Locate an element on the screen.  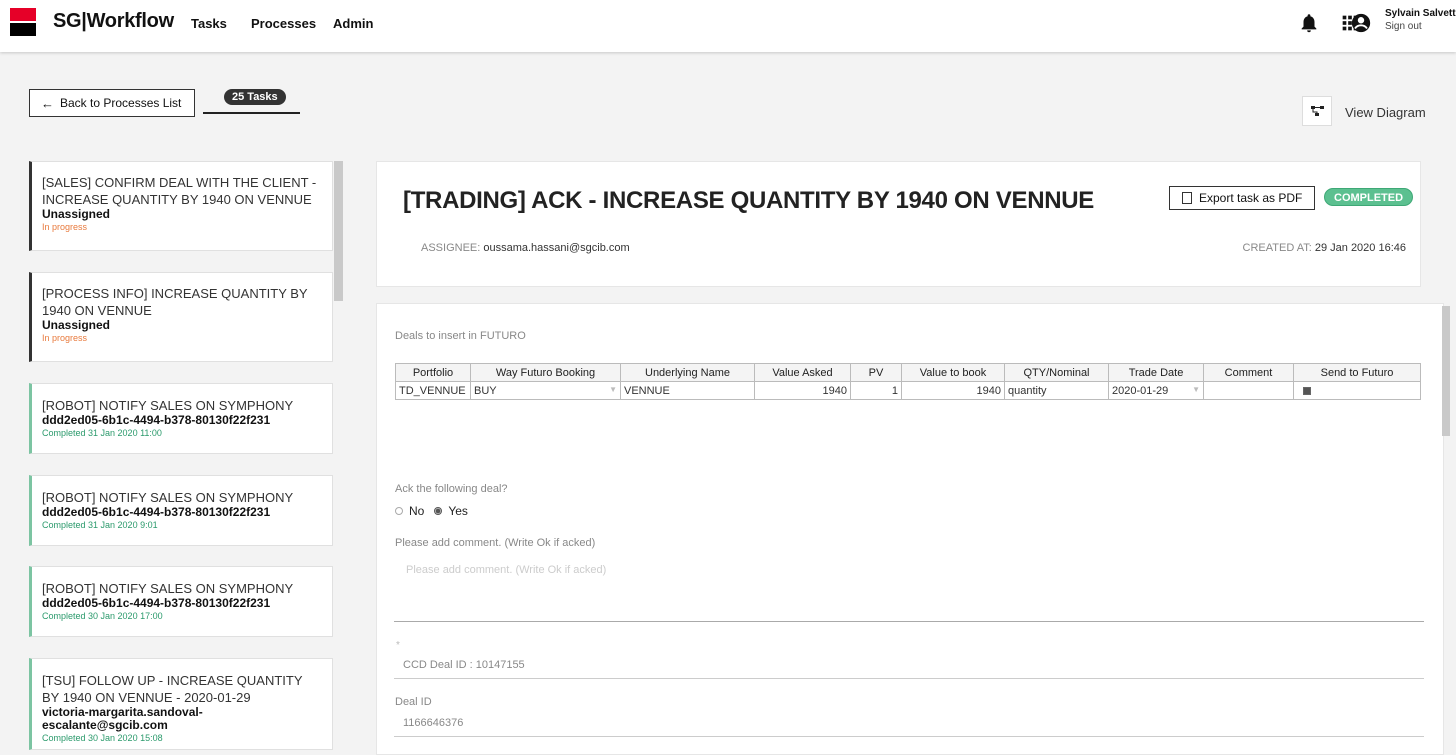
radio-yes is located at coordinates (438, 511).